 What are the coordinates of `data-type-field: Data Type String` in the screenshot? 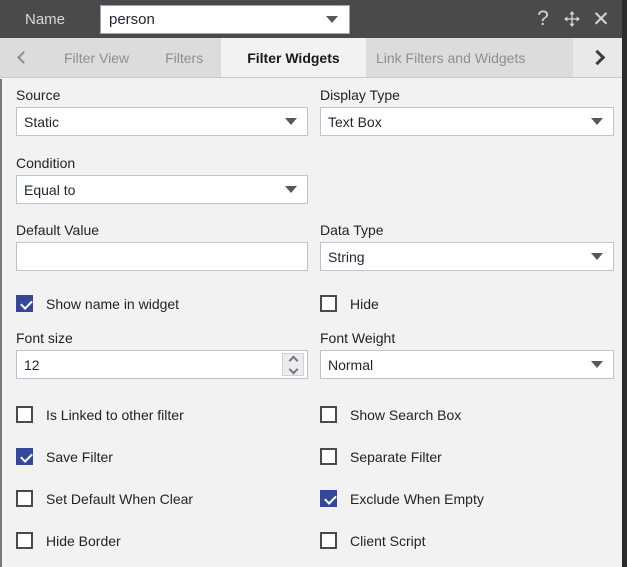 It's located at (467, 246).